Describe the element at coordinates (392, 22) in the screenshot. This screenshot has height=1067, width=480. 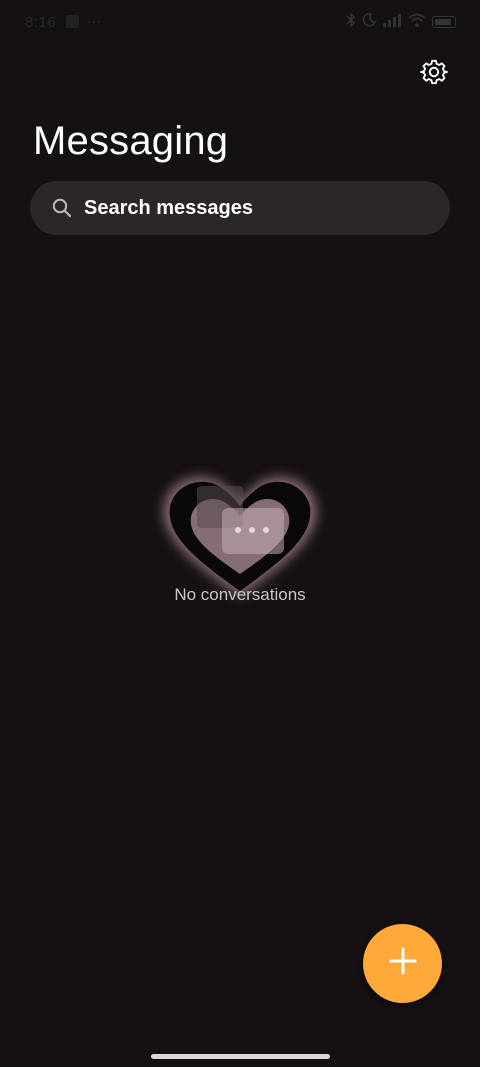
I see `signal-icon` at that location.